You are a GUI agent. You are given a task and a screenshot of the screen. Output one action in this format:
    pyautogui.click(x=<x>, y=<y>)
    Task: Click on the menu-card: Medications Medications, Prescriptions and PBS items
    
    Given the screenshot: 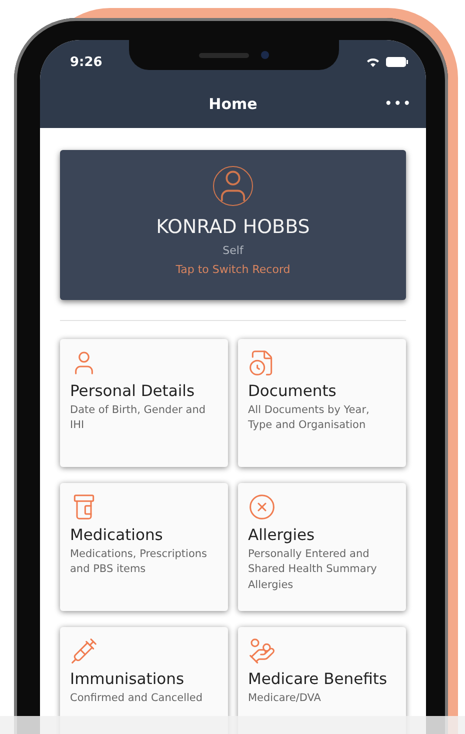 What is the action you would take?
    pyautogui.click(x=144, y=547)
    